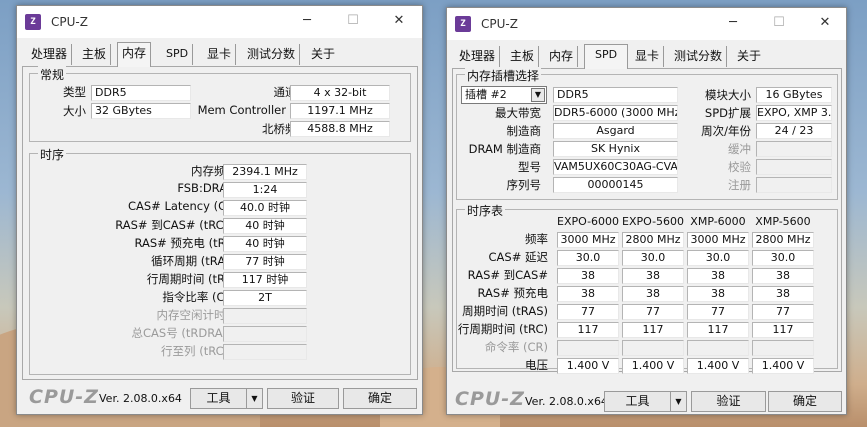  I want to click on timing-column-header: XMP-6000, so click(718, 221).